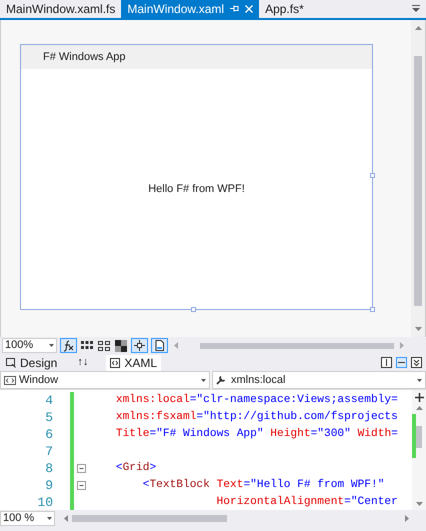 The height and width of the screenshot is (531, 426). What do you see at coordinates (249, 8) in the screenshot?
I see `close-icon` at bounding box center [249, 8].